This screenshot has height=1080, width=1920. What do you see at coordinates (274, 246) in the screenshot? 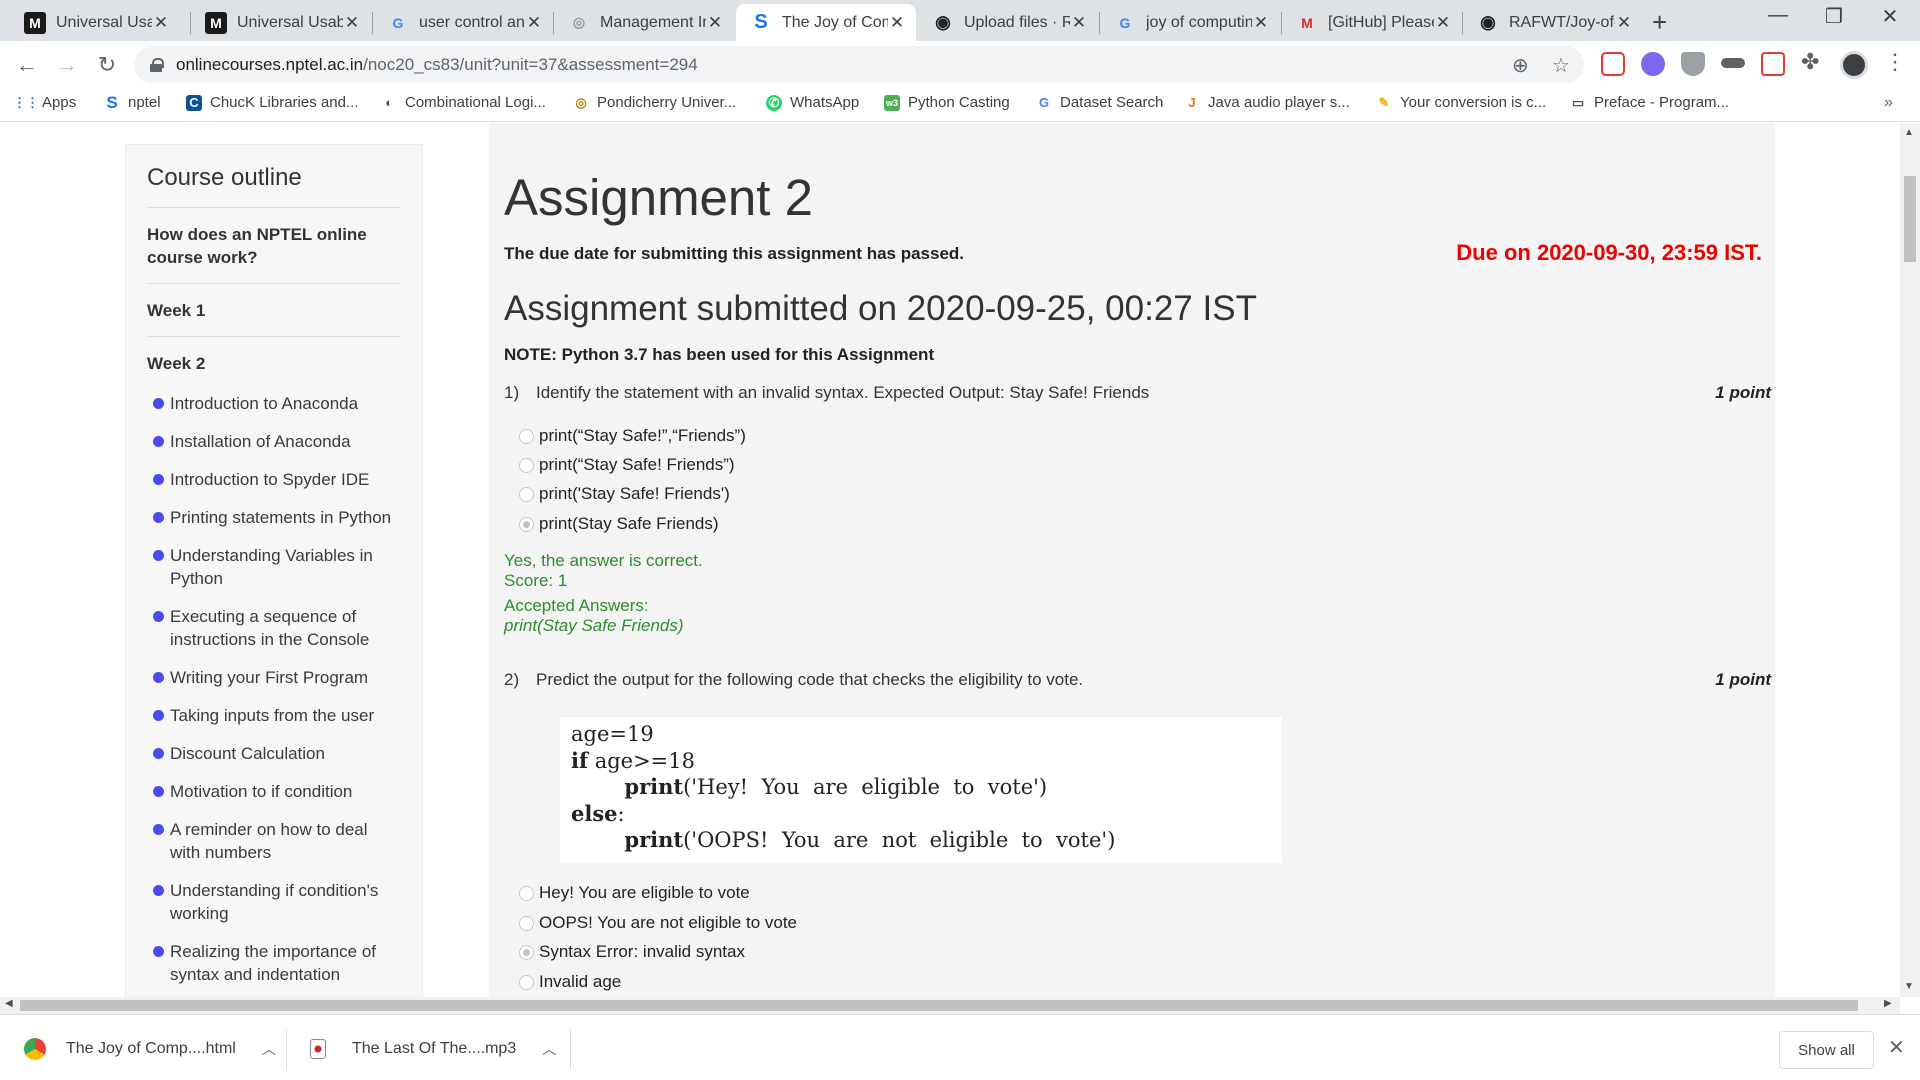
I see `sidebar-section-how-it-works: How does an NPTEL online course work?` at bounding box center [274, 246].